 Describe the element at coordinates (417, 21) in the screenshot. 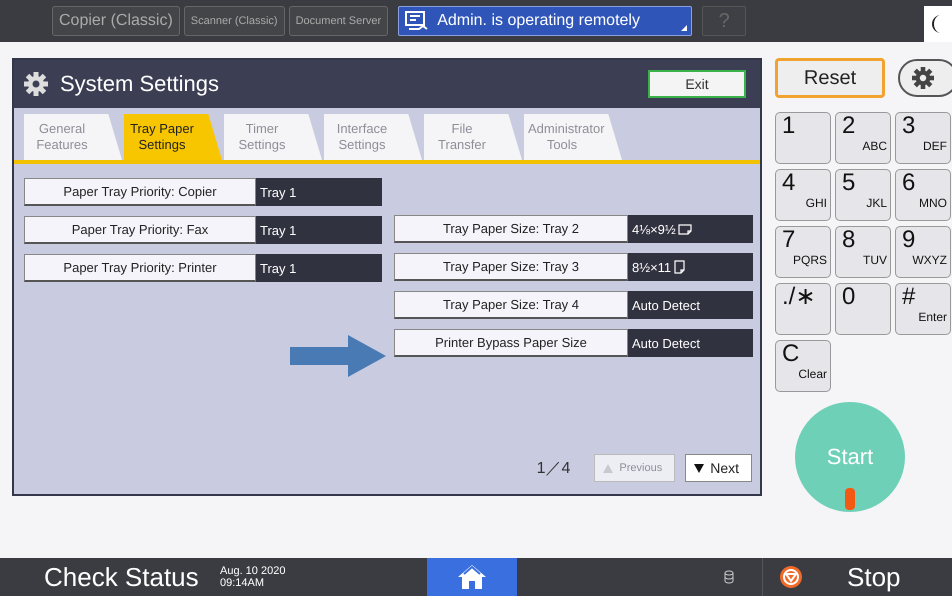

I see `remote-screen-icon` at that location.